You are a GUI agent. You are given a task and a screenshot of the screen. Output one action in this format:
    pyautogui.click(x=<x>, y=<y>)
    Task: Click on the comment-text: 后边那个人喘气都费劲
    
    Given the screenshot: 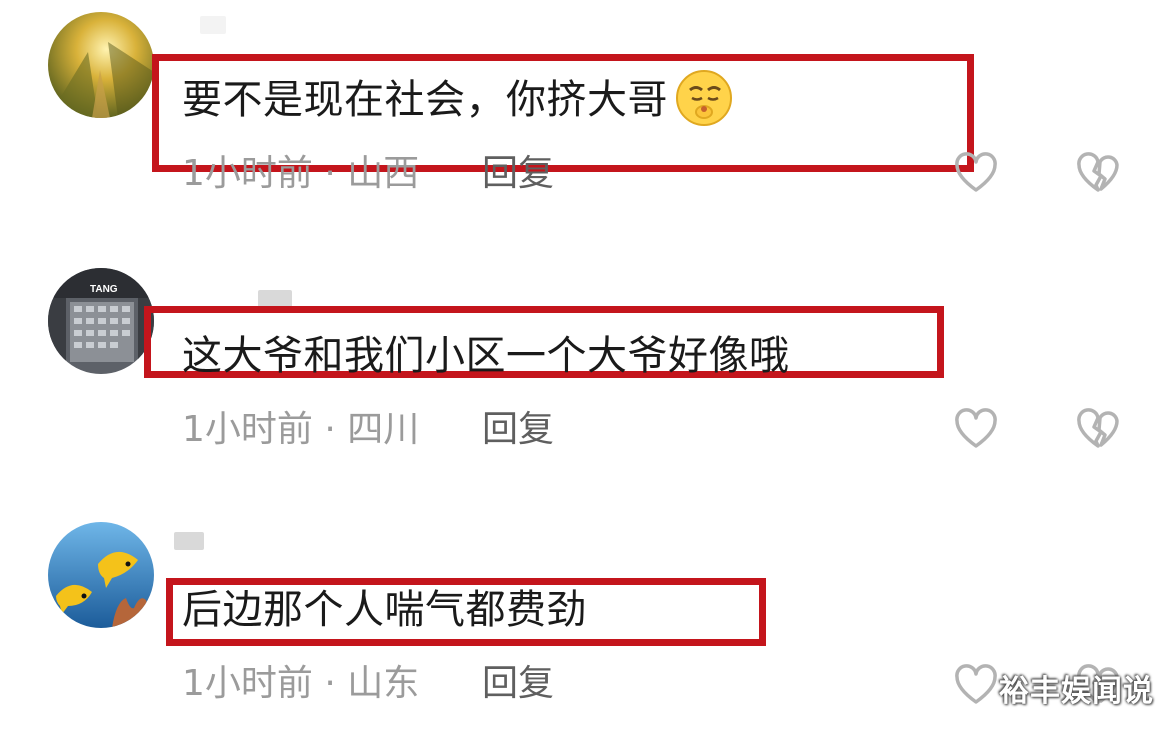 What is the action you would take?
    pyautogui.click(x=384, y=610)
    